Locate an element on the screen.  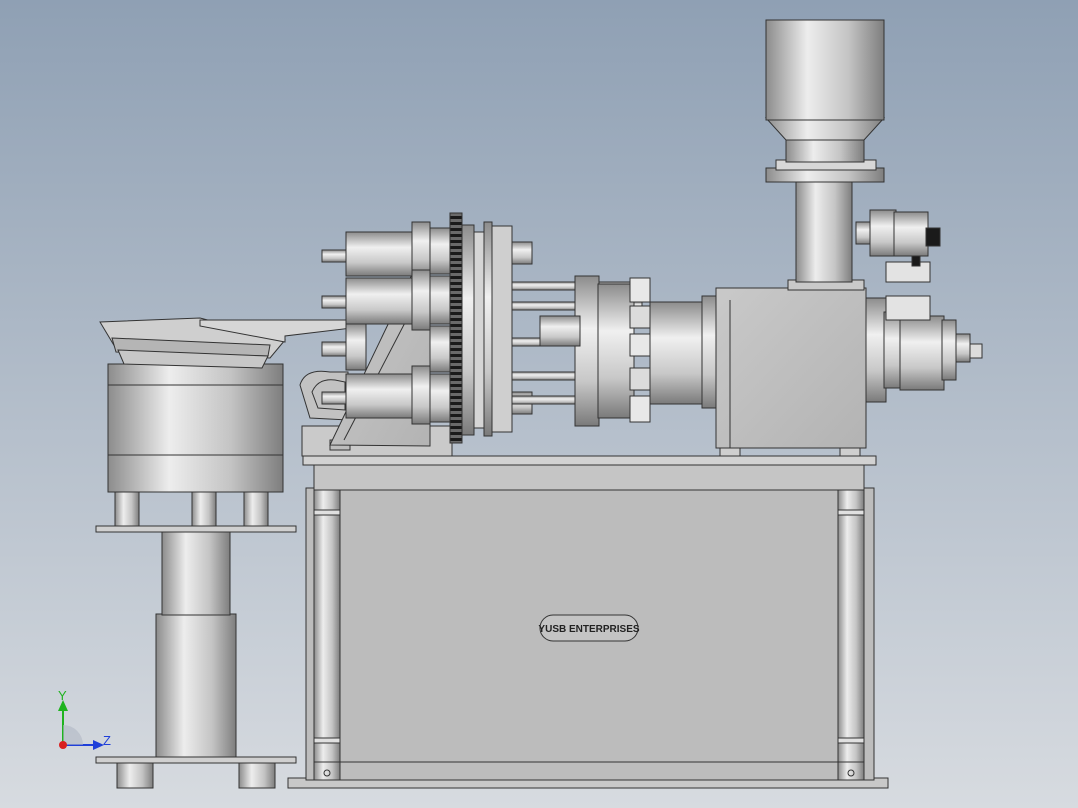
nameplate-text: YUSB ENTERPRISES is located at coordinates (588, 629).